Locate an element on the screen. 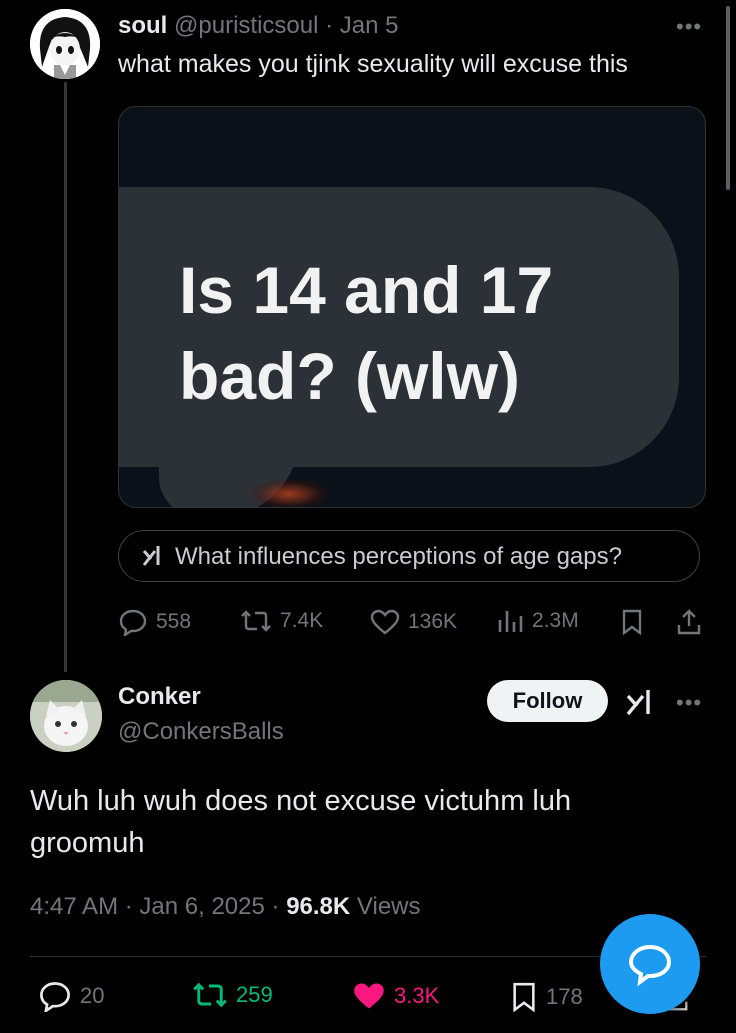 Image resolution: width=736 pixels, height=1033 pixels. bookmark-count: 178 is located at coordinates (564, 996).